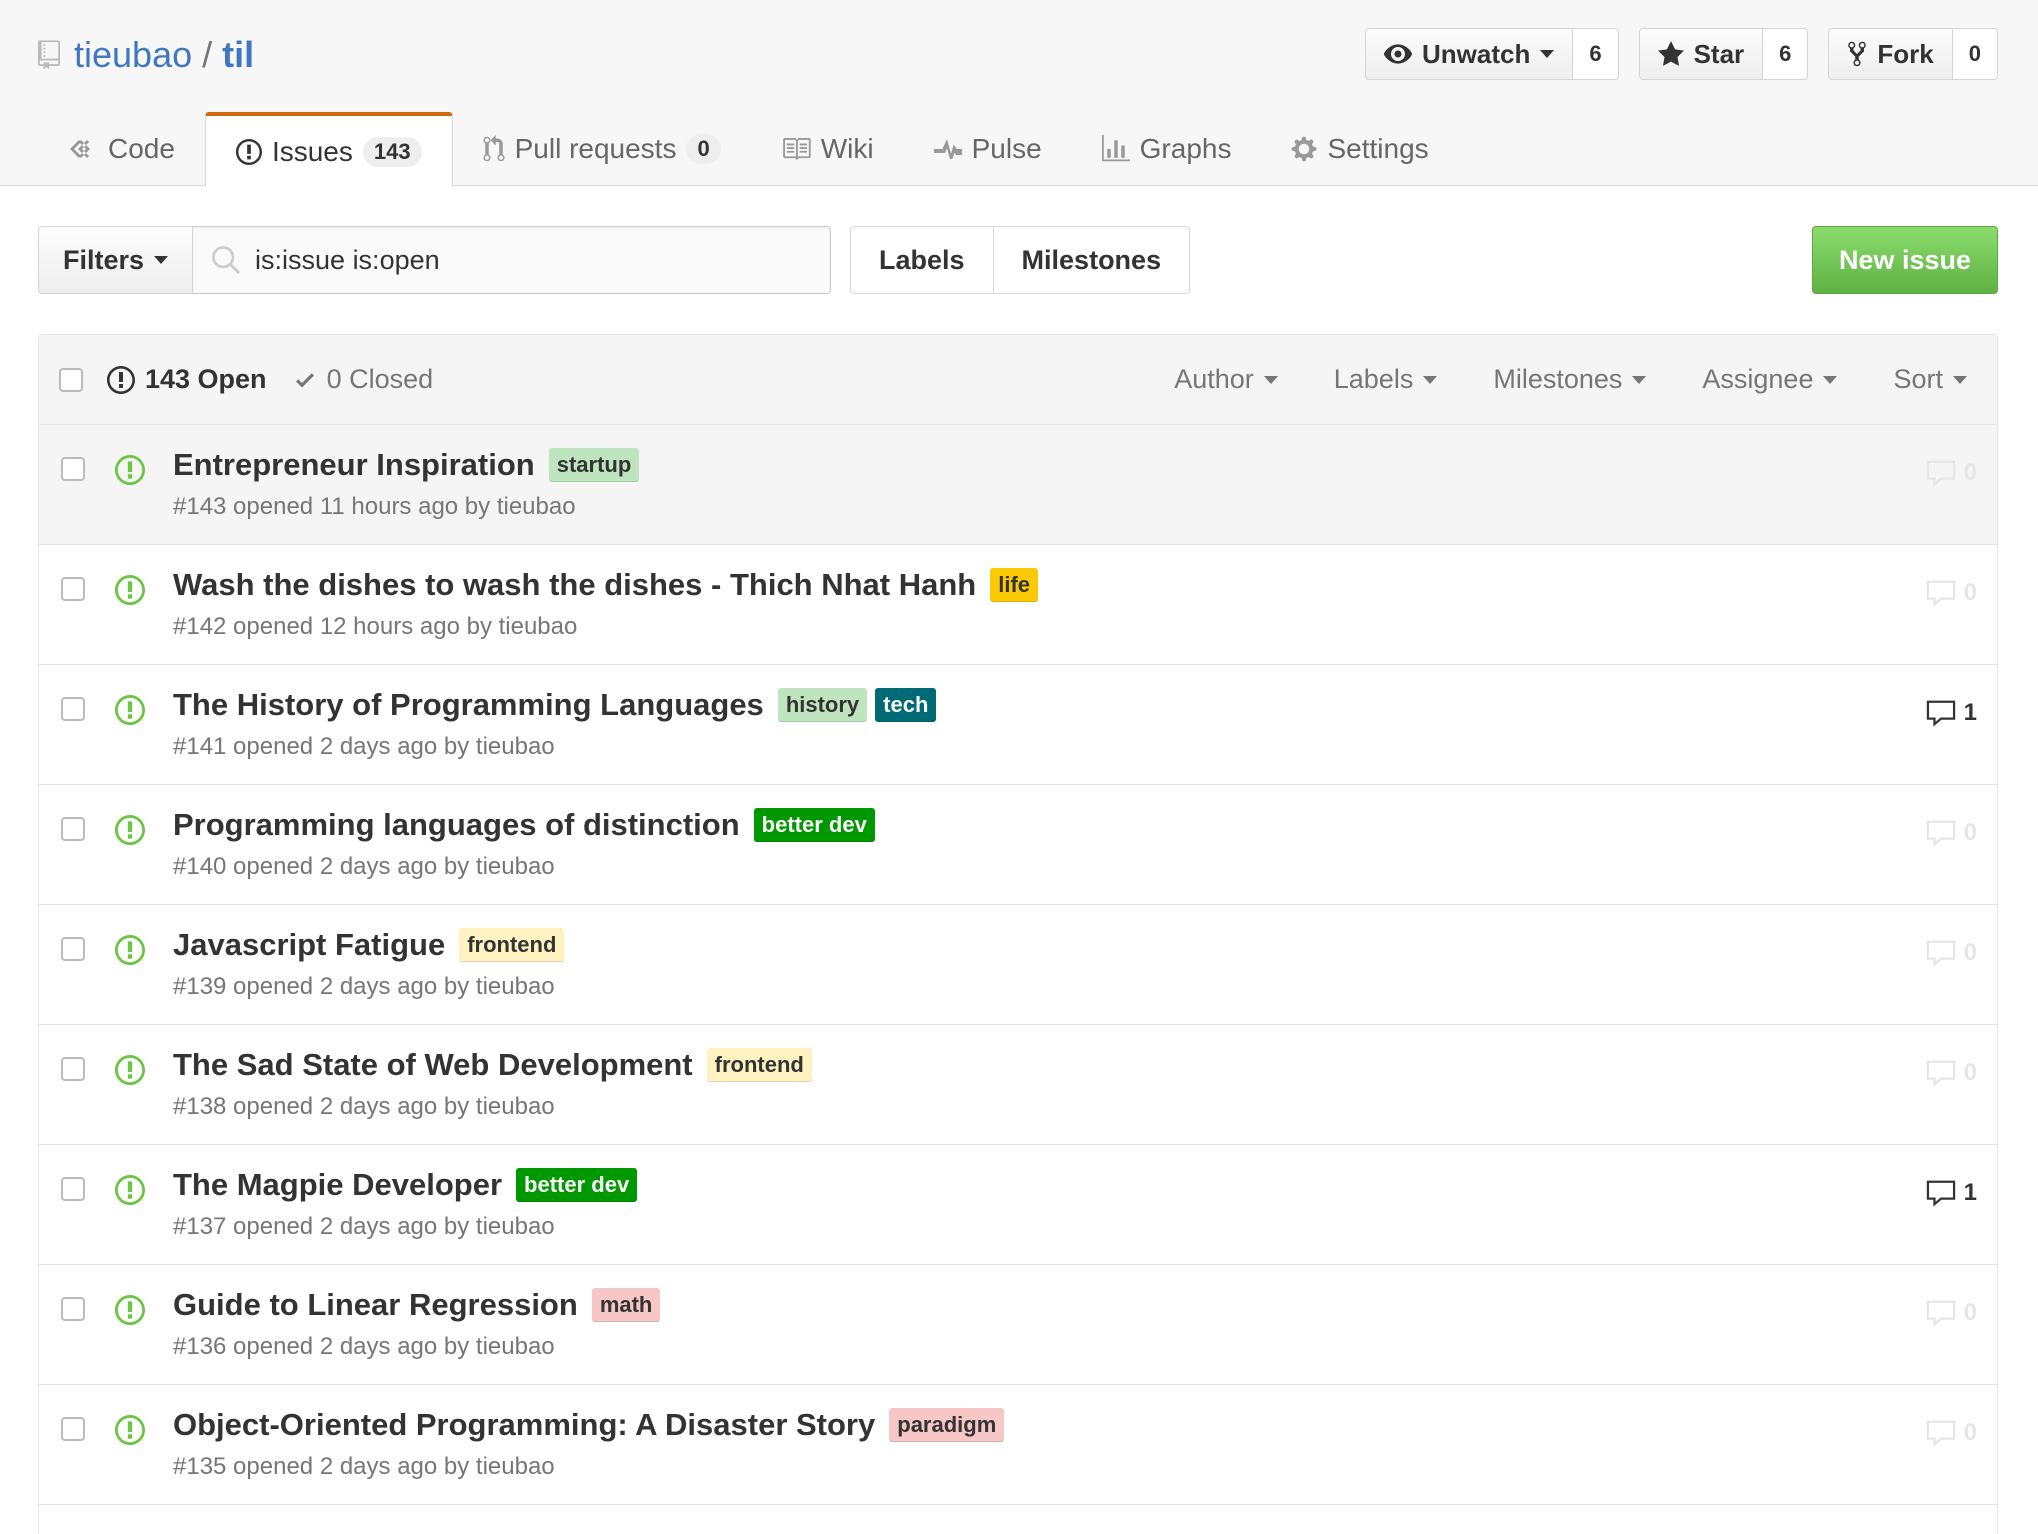 Image resolution: width=2038 pixels, height=1534 pixels. I want to click on issue-label: history, so click(822, 705).